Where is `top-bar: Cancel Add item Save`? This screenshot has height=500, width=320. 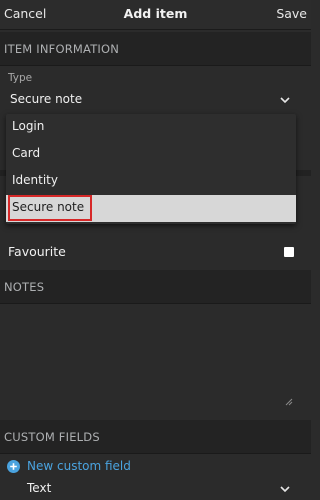 top-bar: Cancel Add item Save is located at coordinates (155, 15).